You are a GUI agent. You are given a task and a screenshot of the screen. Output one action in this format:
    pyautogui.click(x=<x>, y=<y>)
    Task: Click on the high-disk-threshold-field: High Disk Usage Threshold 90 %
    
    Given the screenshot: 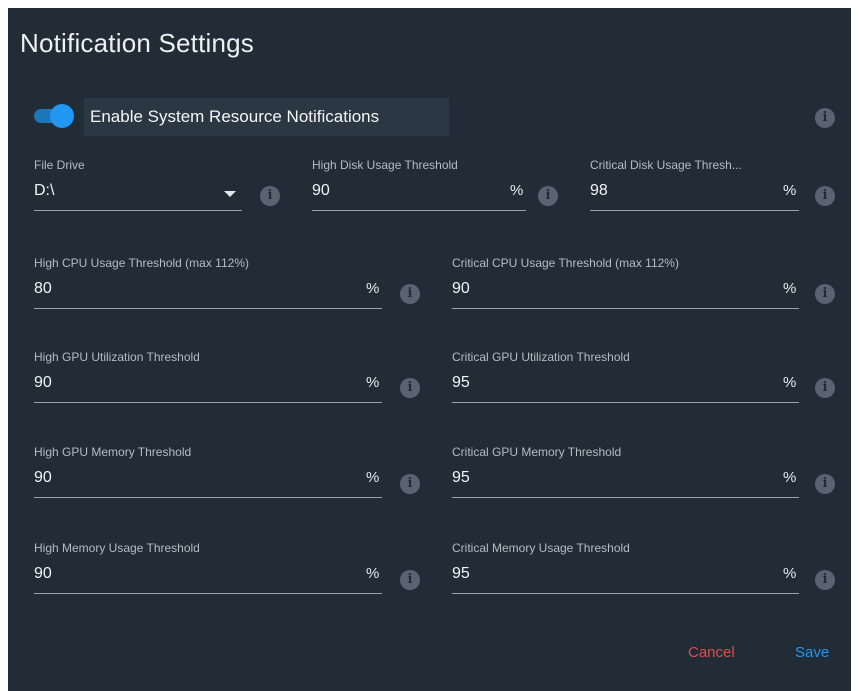 What is the action you would take?
    pyautogui.click(x=419, y=188)
    